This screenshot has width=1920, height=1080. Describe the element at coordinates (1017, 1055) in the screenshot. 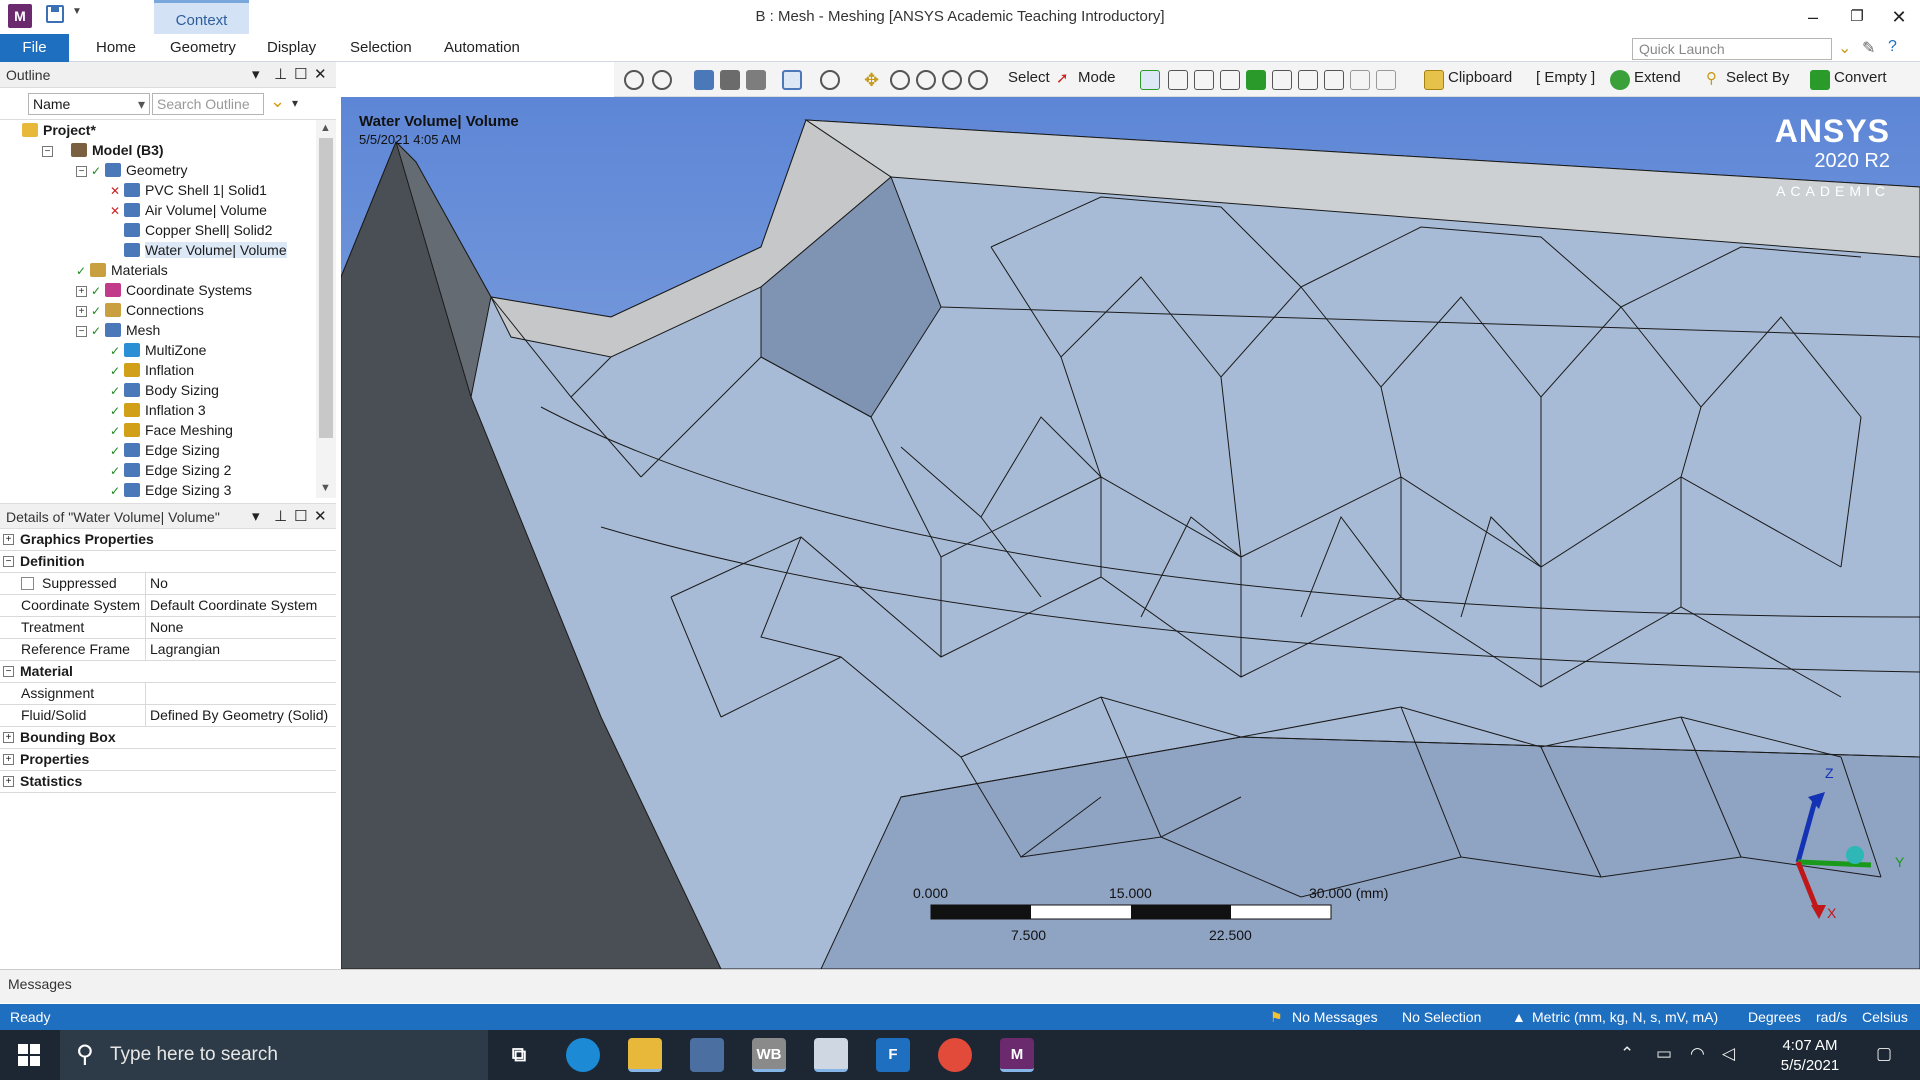

I see `meshing-taskbar-icon: M` at that location.